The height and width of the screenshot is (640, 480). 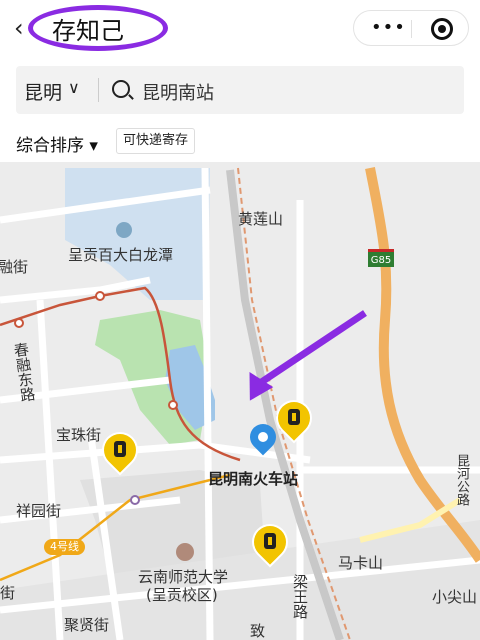 What do you see at coordinates (455, 597) in the screenshot?
I see `map-label-xiaojianshan: 小尖山` at bounding box center [455, 597].